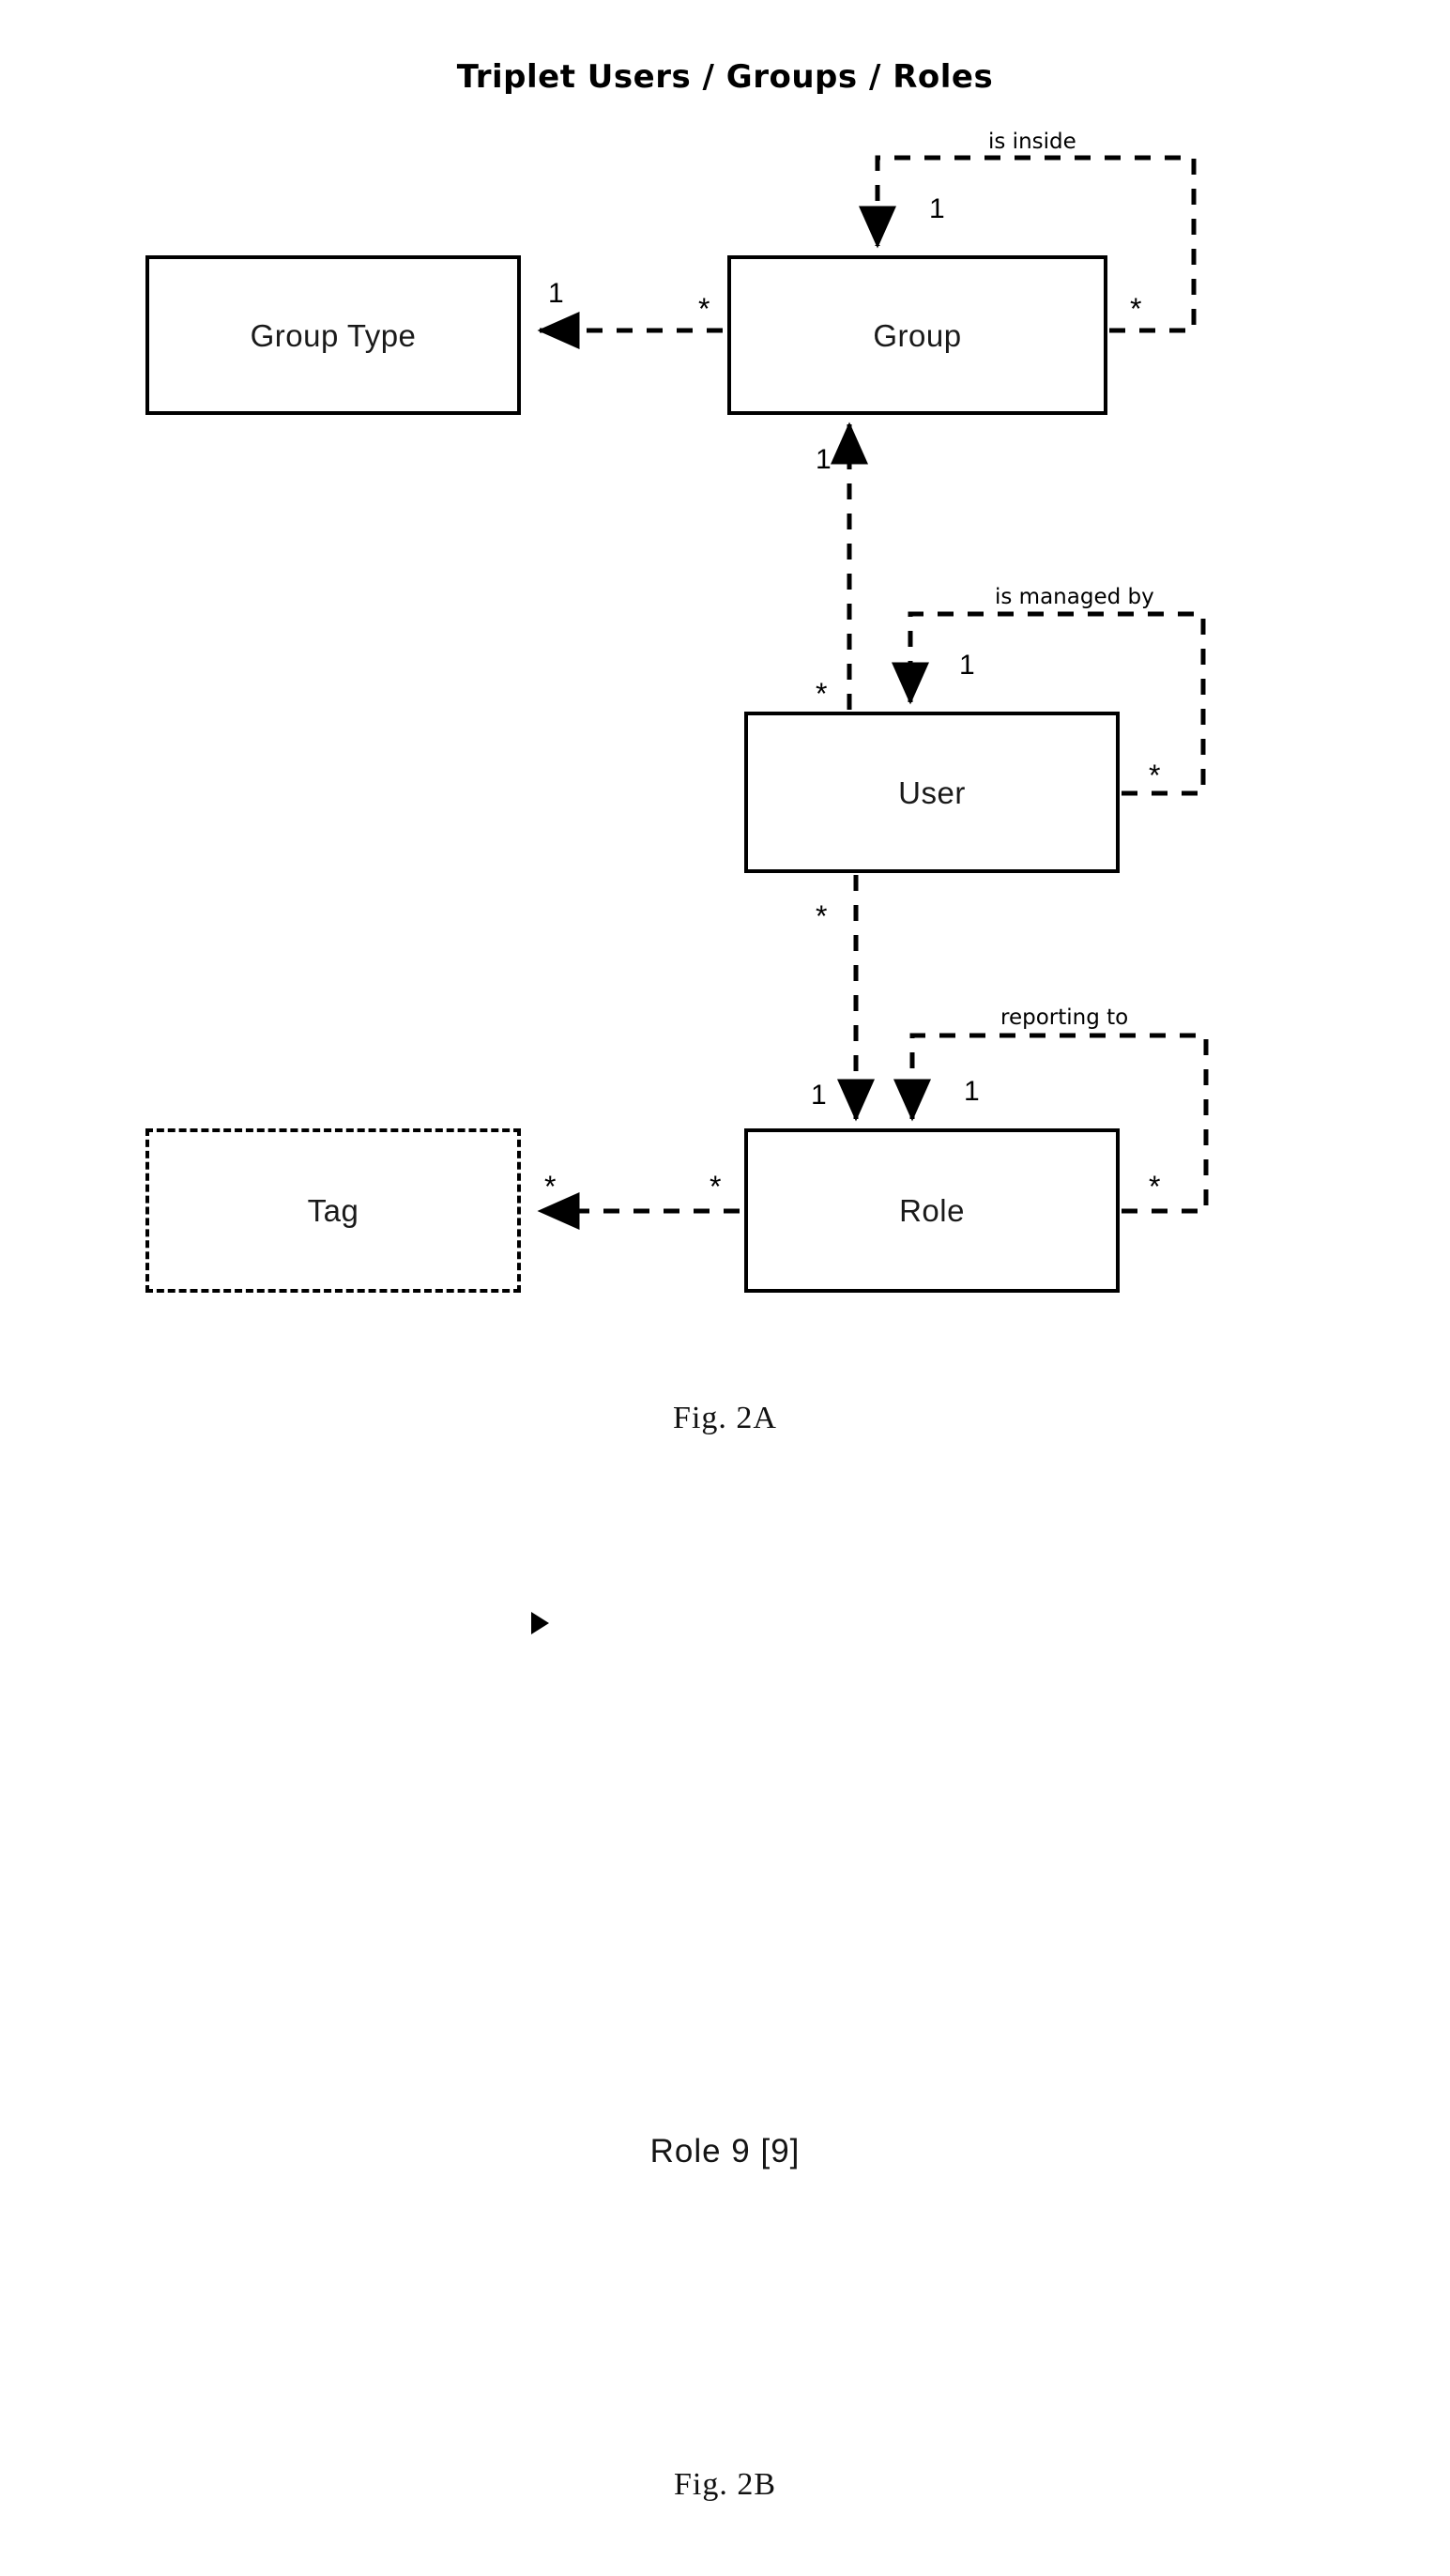 The height and width of the screenshot is (2576, 1450). Describe the element at coordinates (716, 1187) in the screenshot. I see `multiplicity-role-left-star: *` at that location.